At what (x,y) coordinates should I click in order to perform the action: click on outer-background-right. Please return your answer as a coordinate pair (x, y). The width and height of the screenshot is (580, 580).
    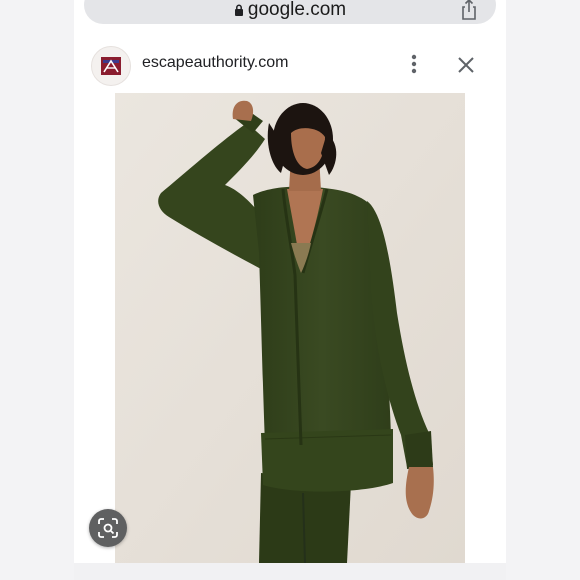
    Looking at the image, I should click on (543, 290).